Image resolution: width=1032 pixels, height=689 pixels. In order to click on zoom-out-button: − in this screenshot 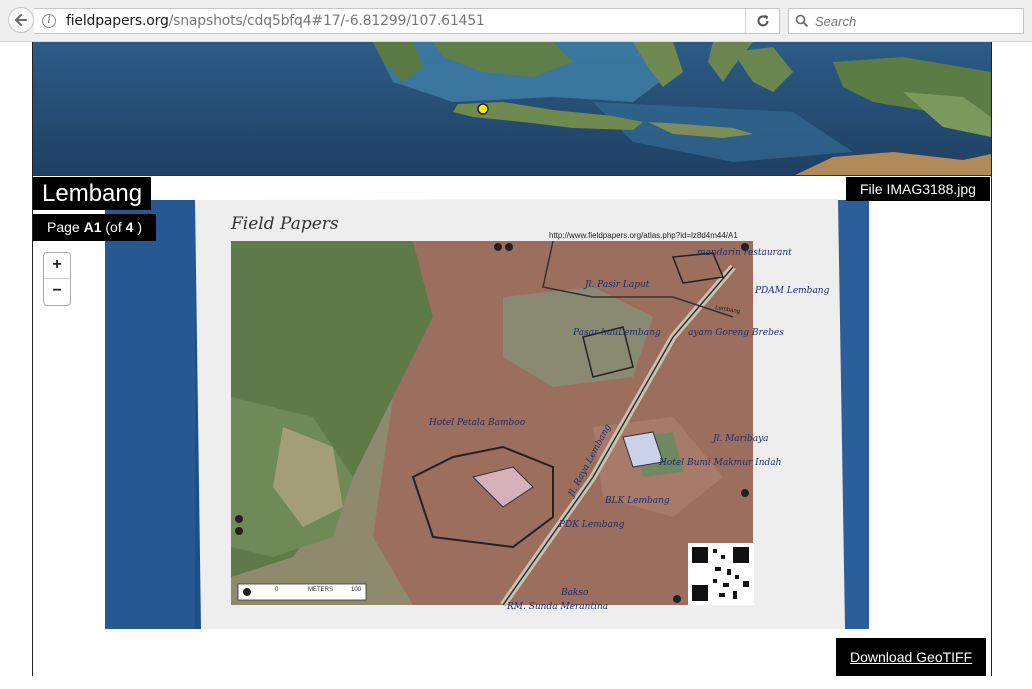, I will do `click(57, 292)`.